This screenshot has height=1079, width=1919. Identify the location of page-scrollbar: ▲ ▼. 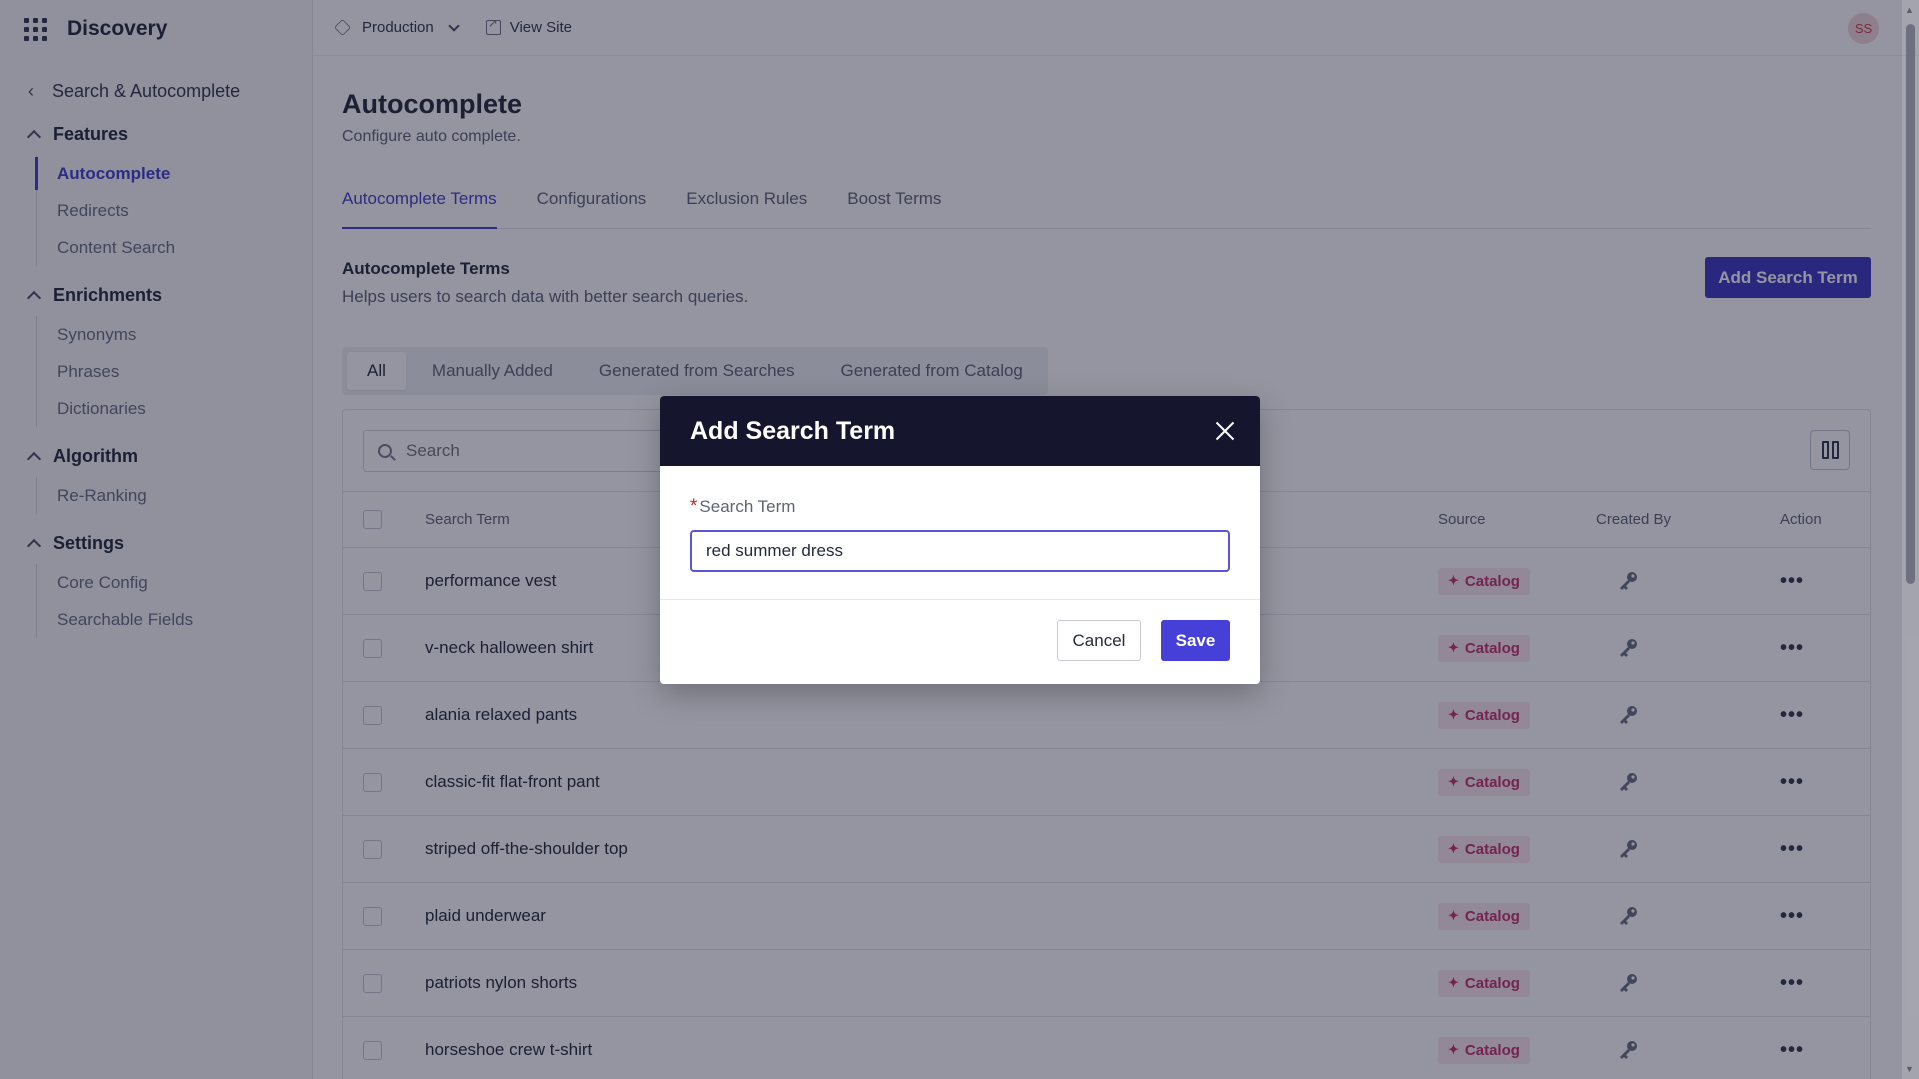
(1910, 539).